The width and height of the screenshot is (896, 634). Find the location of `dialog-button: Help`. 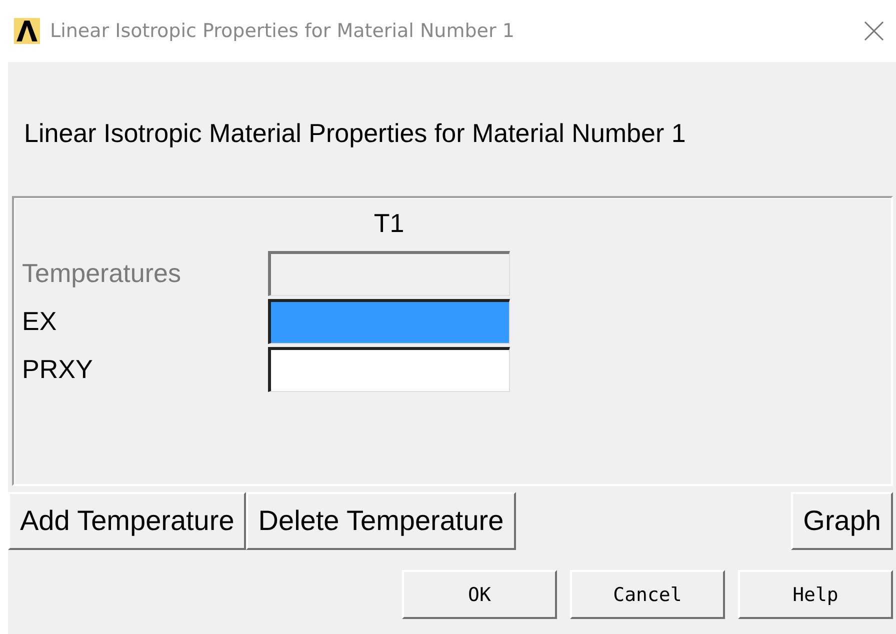

dialog-button: Help is located at coordinates (815, 594).